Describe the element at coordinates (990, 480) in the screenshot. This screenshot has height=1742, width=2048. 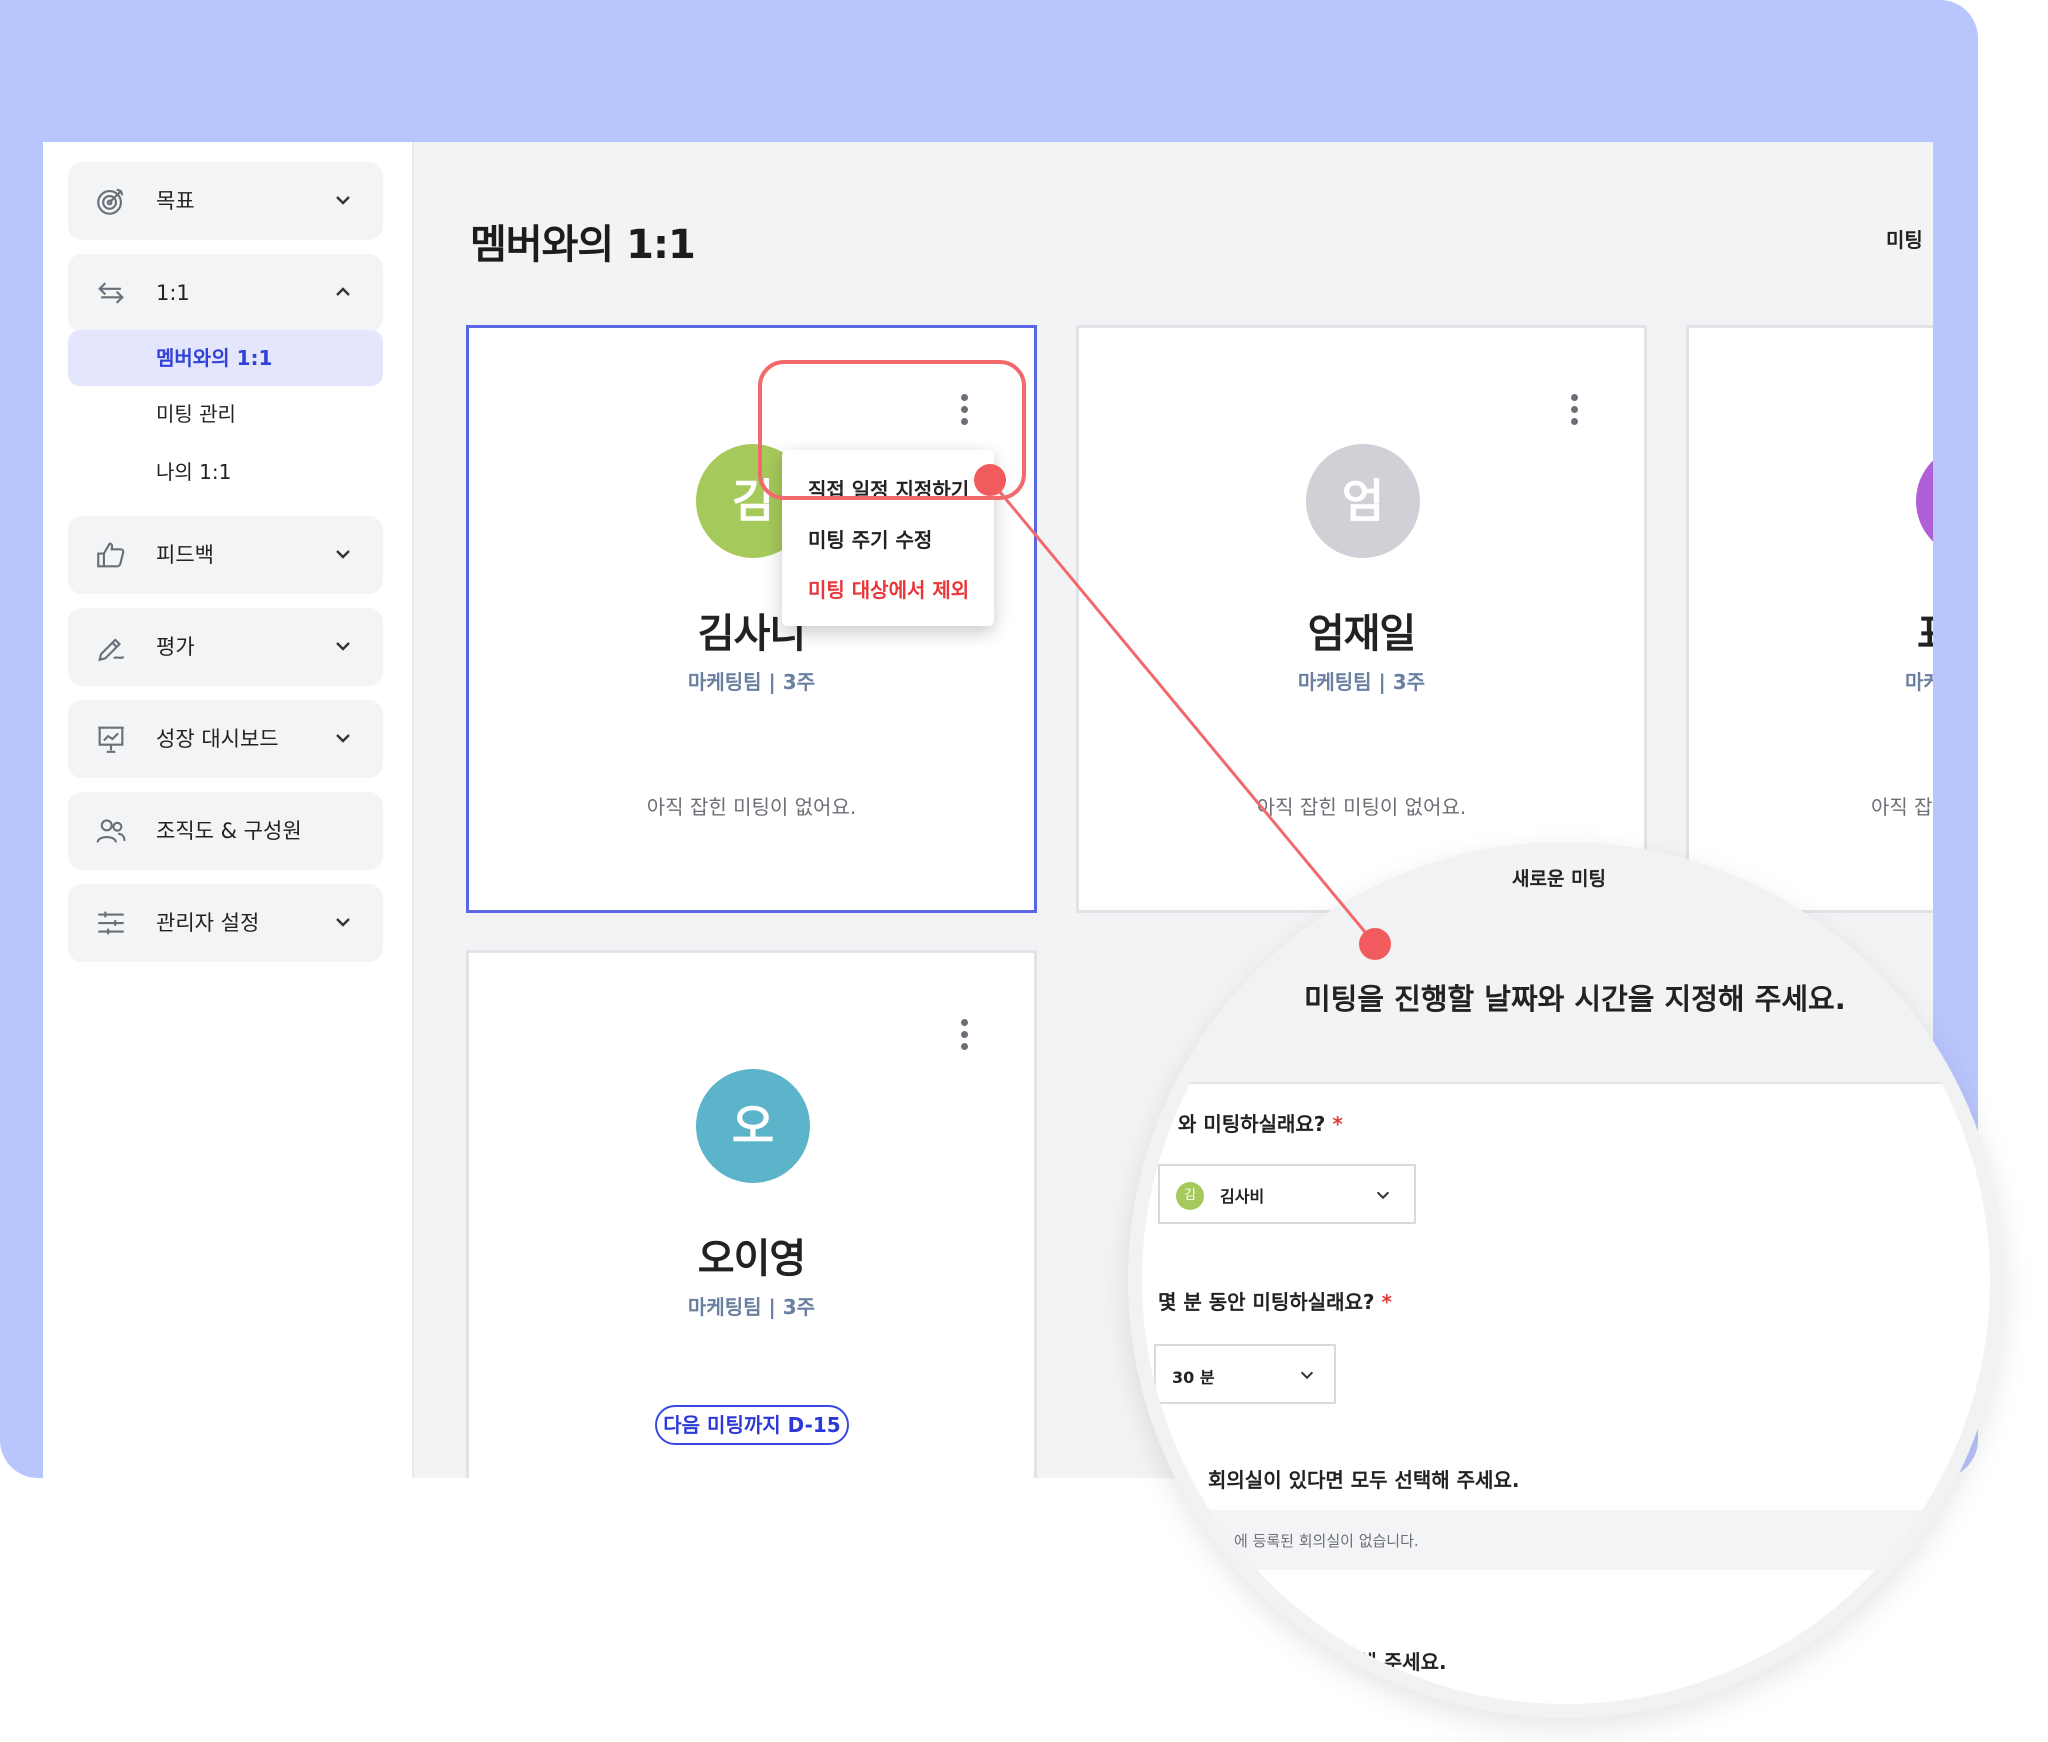
I see `connector-dot-start` at that location.